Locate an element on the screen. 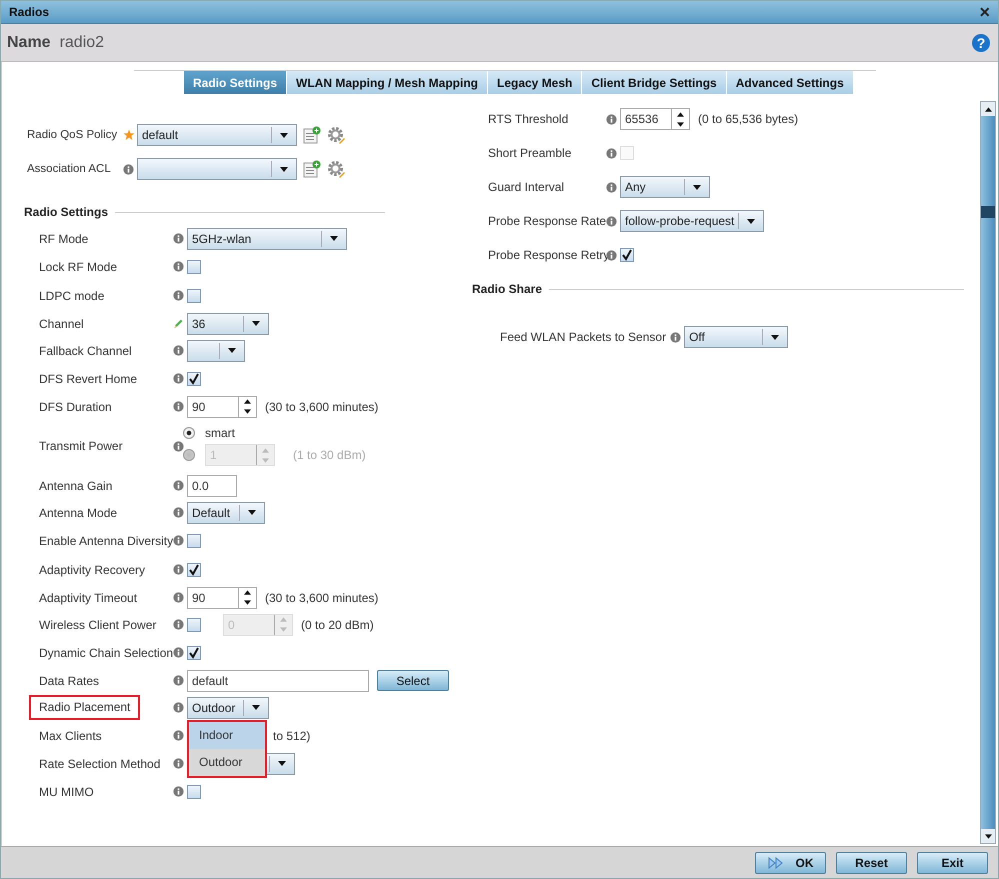 This screenshot has width=999, height=879. close-button: × is located at coordinates (984, 12).